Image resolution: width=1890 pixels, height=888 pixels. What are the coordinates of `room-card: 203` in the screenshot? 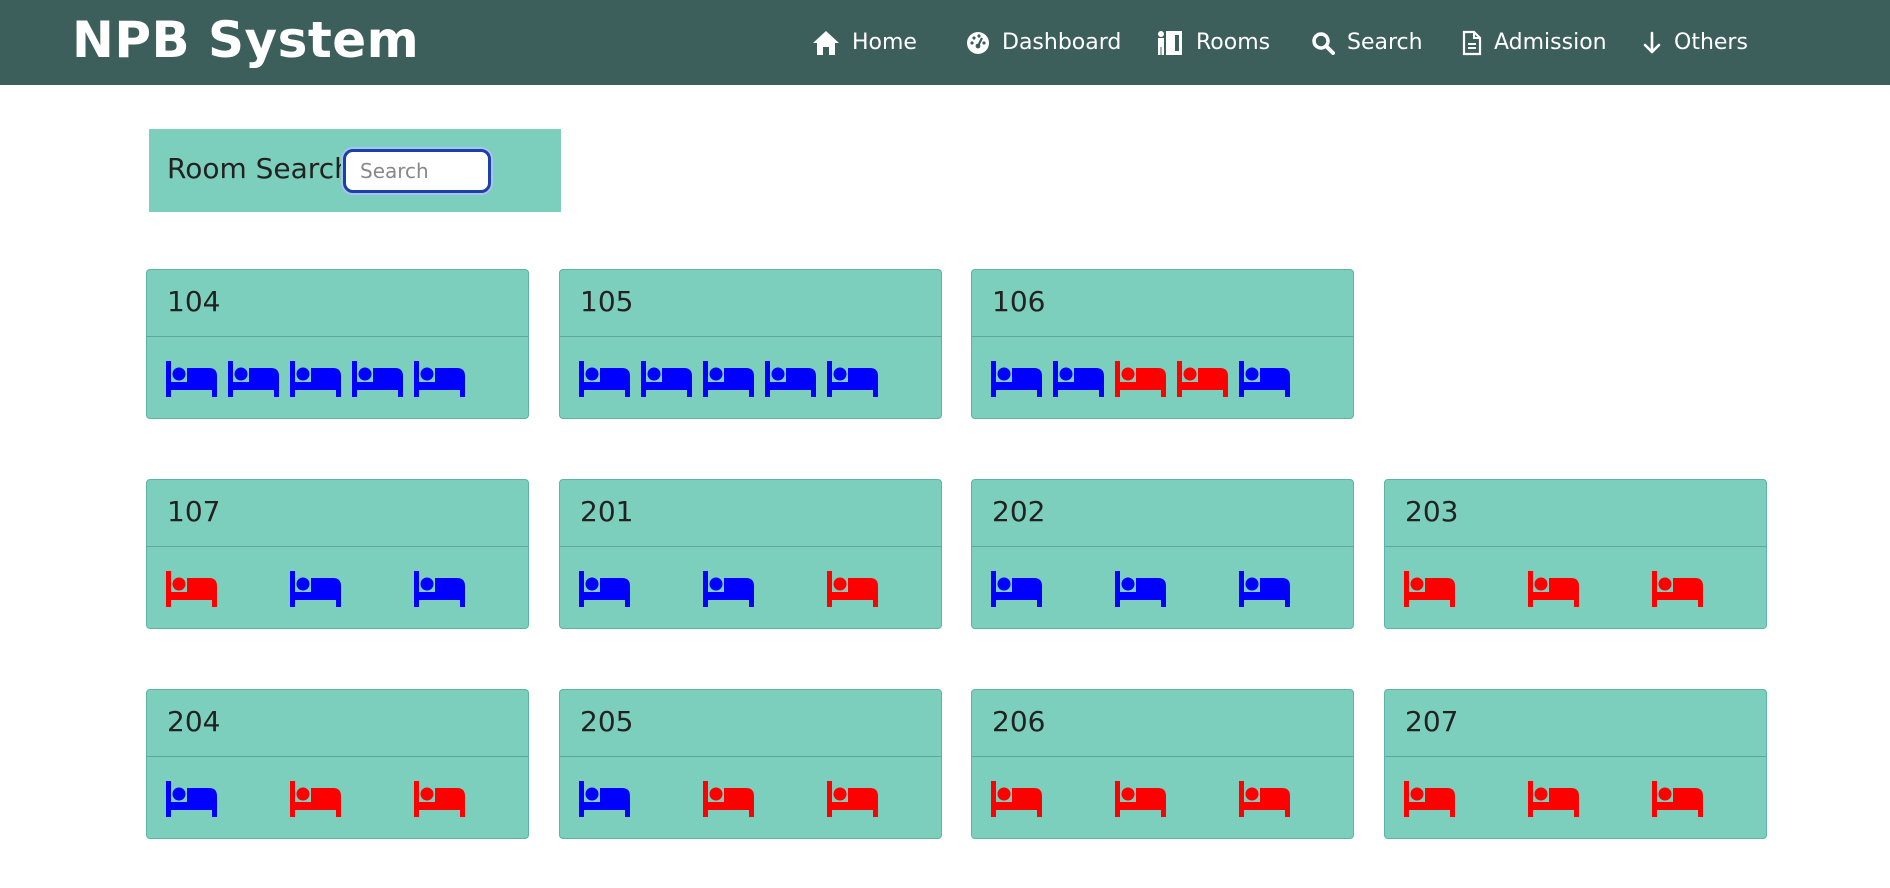 It's located at (1575, 554).